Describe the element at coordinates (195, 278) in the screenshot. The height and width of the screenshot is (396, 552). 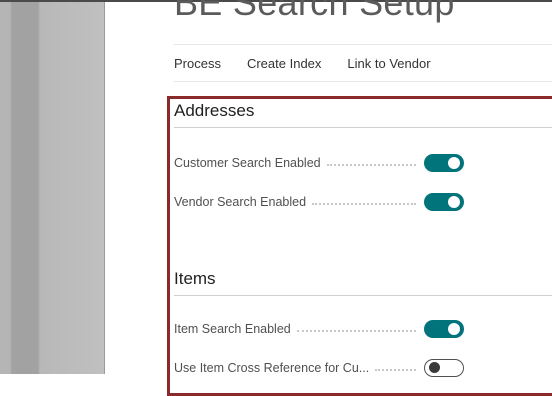
I see `items-heading: Items` at that location.